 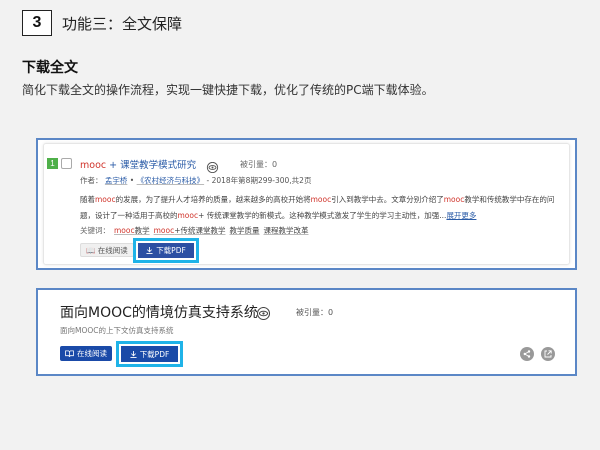 I want to click on keywords-label: 关键词：, so click(x=95, y=230).